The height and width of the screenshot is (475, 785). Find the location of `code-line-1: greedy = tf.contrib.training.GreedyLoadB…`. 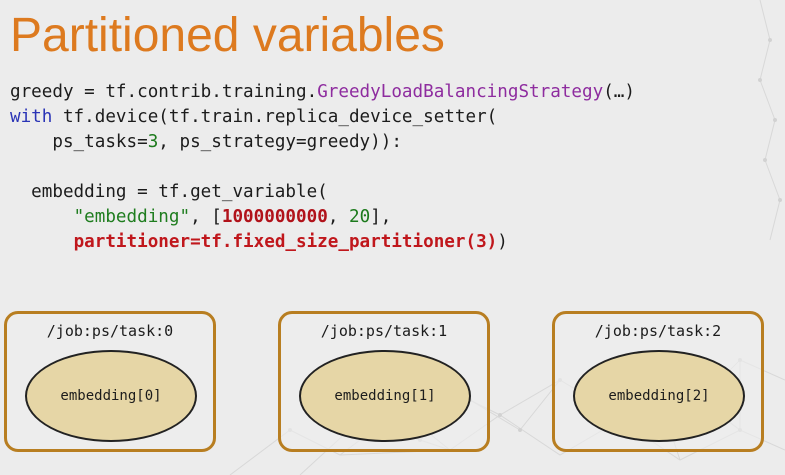

code-line-1: greedy = tf.contrib.training.GreedyLoadB… is located at coordinates (322, 92).